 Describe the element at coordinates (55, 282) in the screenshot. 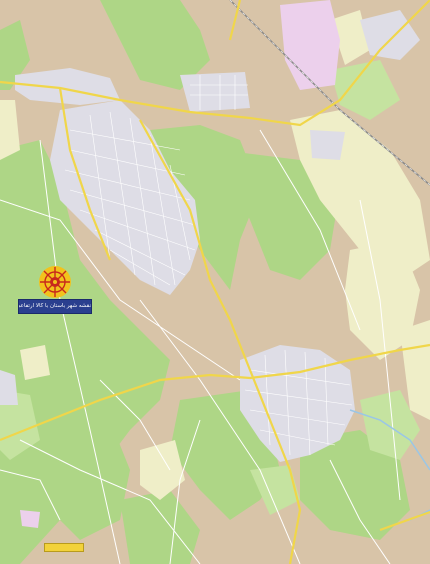

I see `city-emblem-icon` at that location.